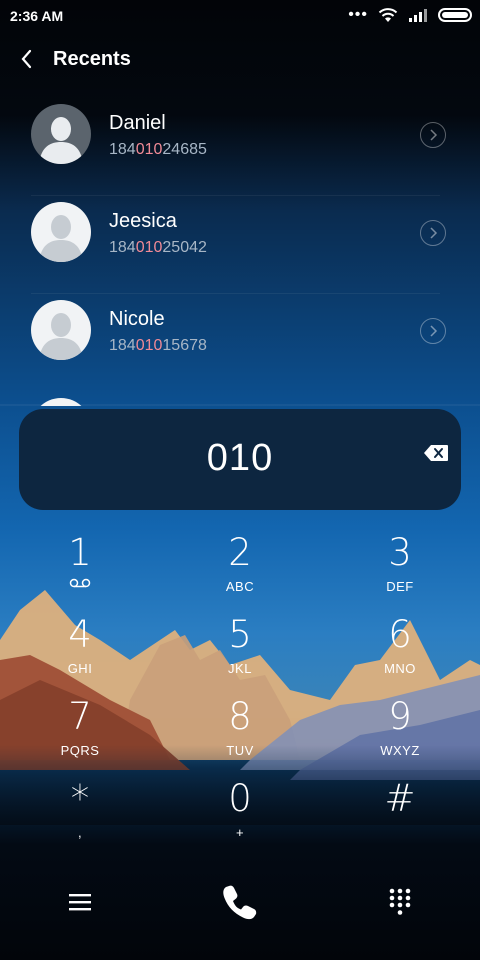 This screenshot has width=480, height=960. Describe the element at coordinates (92, 59) in the screenshot. I see `page-title: Recents` at that location.